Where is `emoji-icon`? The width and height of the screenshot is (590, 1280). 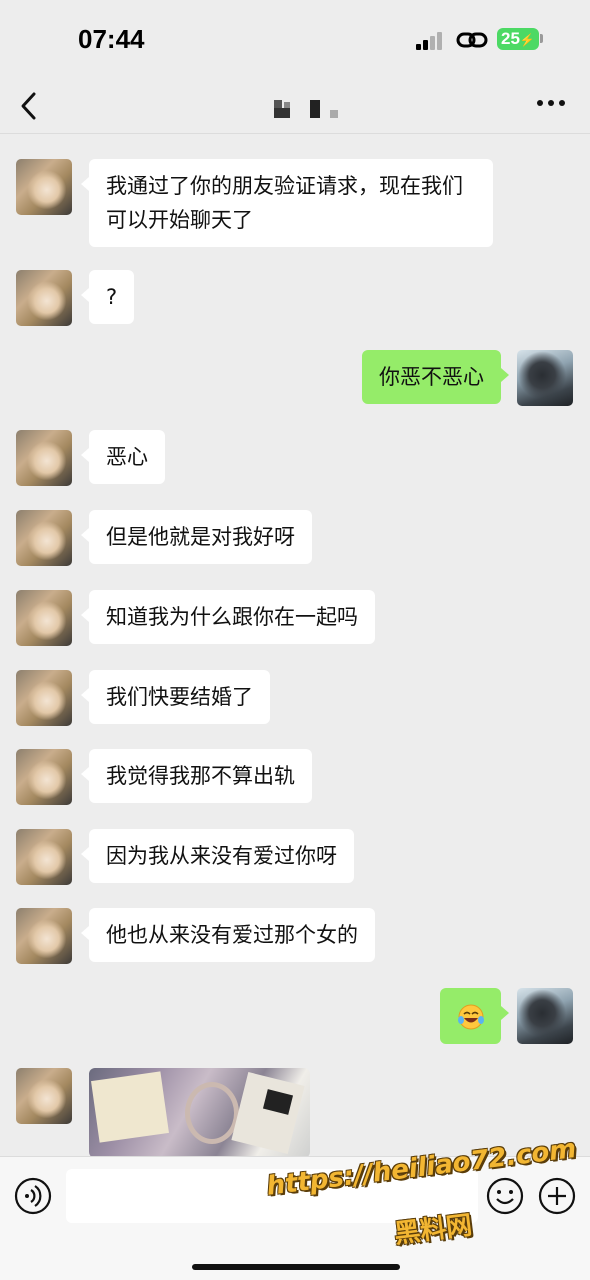
emoji-icon is located at coordinates (505, 1196).